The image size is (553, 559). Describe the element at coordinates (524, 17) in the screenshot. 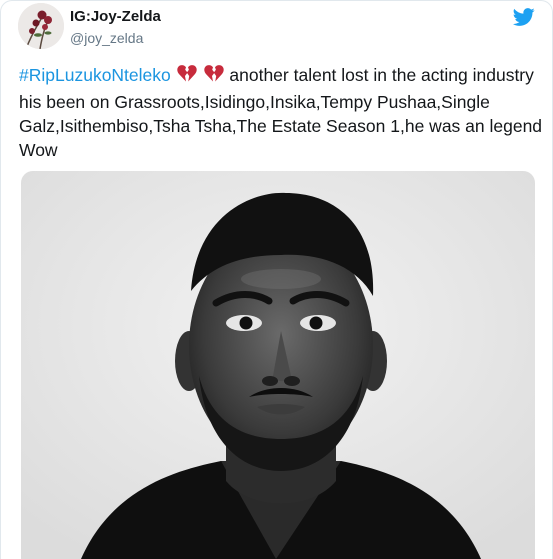

I see `twitter-bird-icon` at that location.